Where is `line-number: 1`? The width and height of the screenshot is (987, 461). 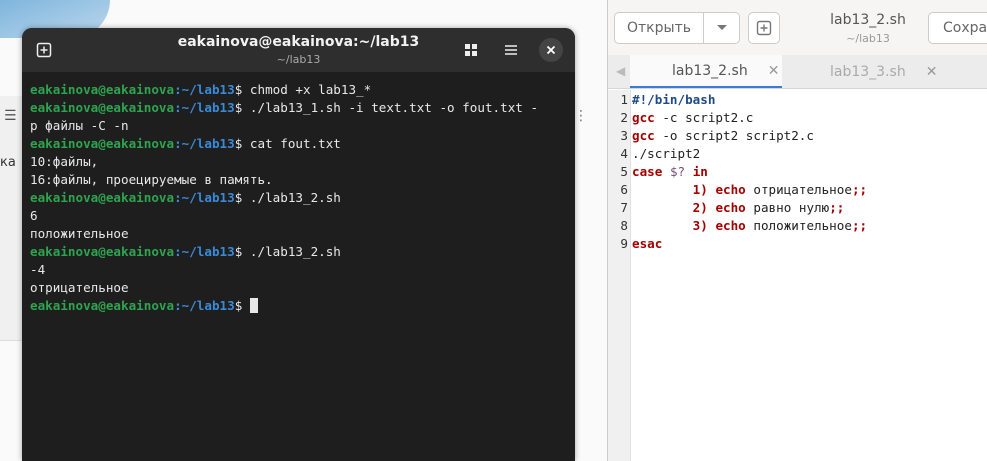 line-number: 1 is located at coordinates (624, 99).